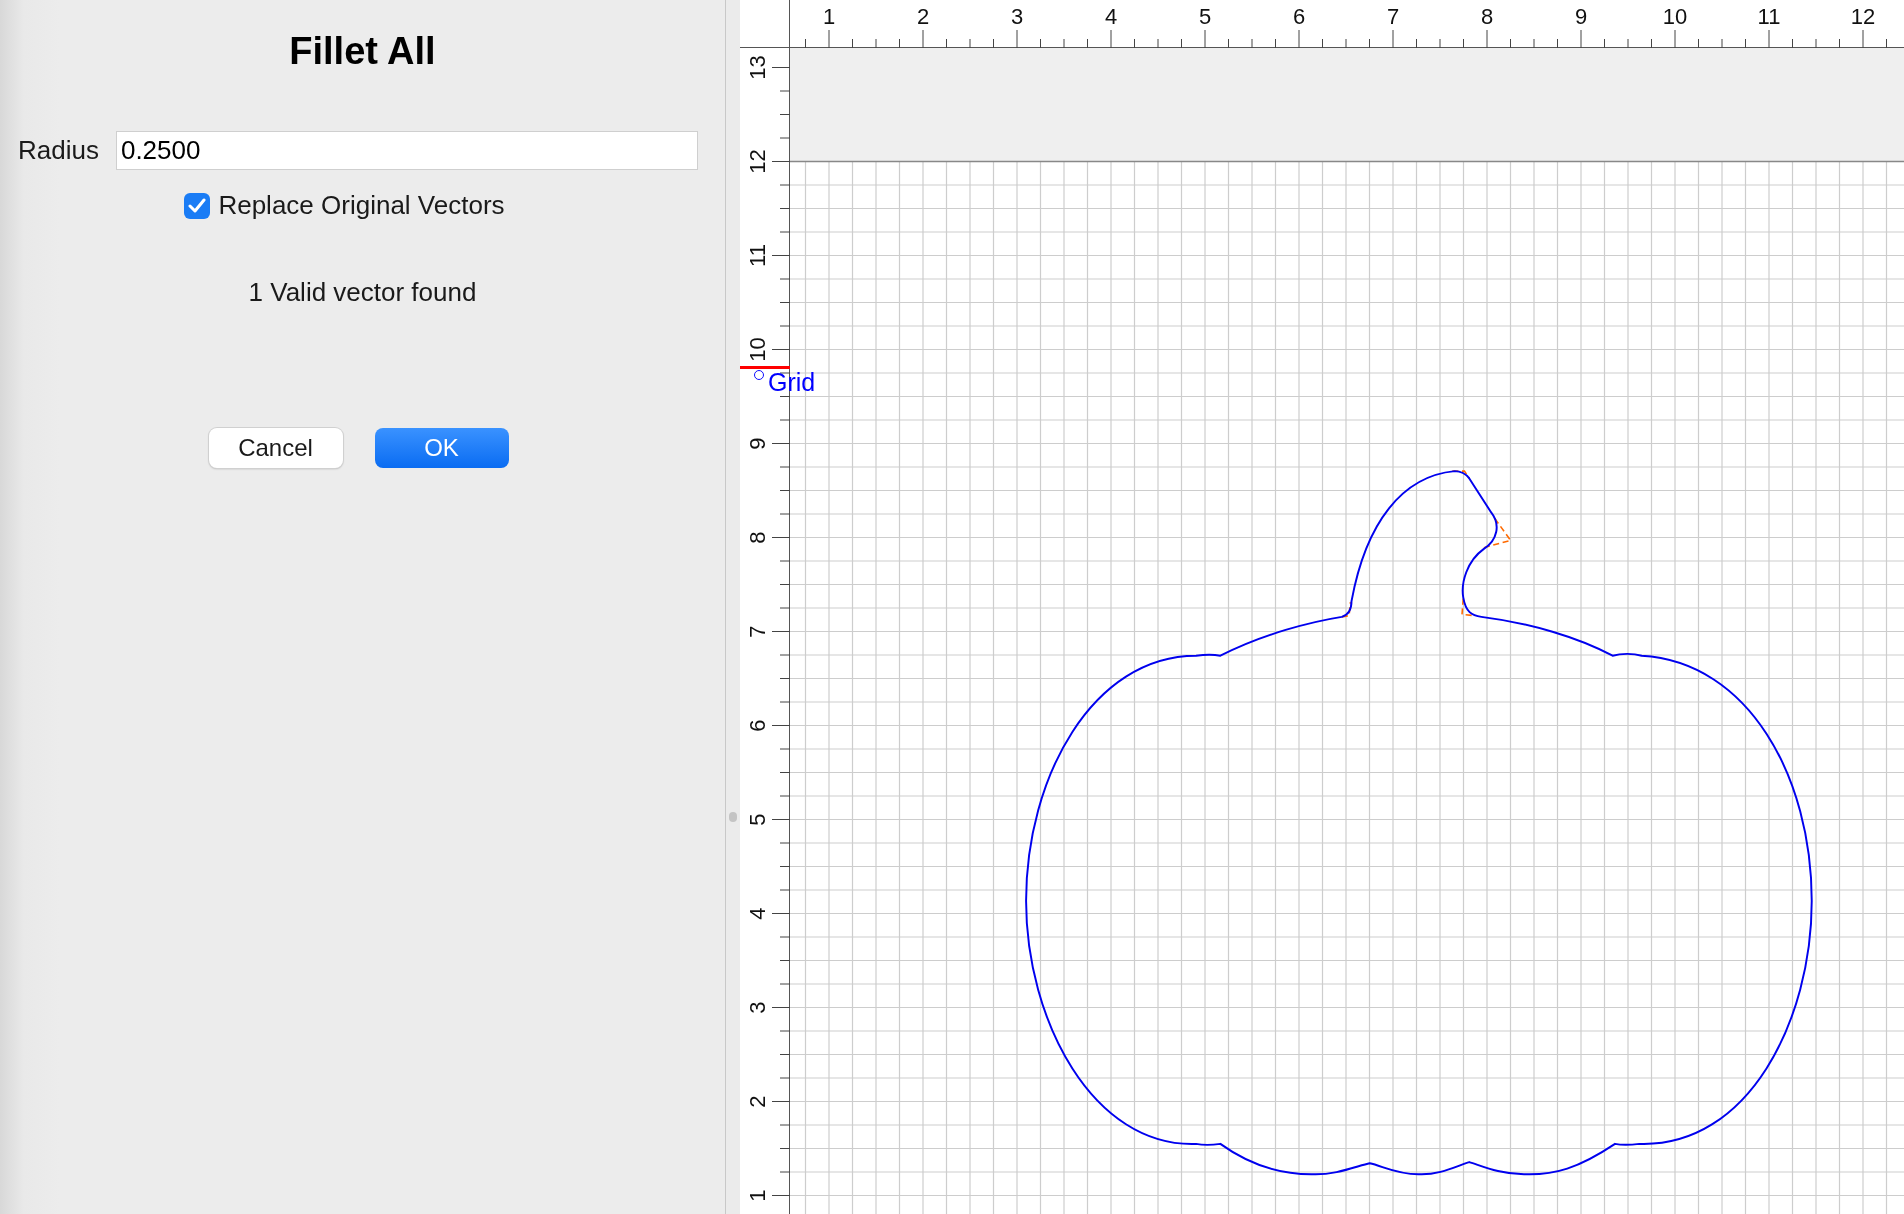 The height and width of the screenshot is (1214, 1904). Describe the element at coordinates (406, 150) in the screenshot. I see `radius-input: 0.2500` at that location.